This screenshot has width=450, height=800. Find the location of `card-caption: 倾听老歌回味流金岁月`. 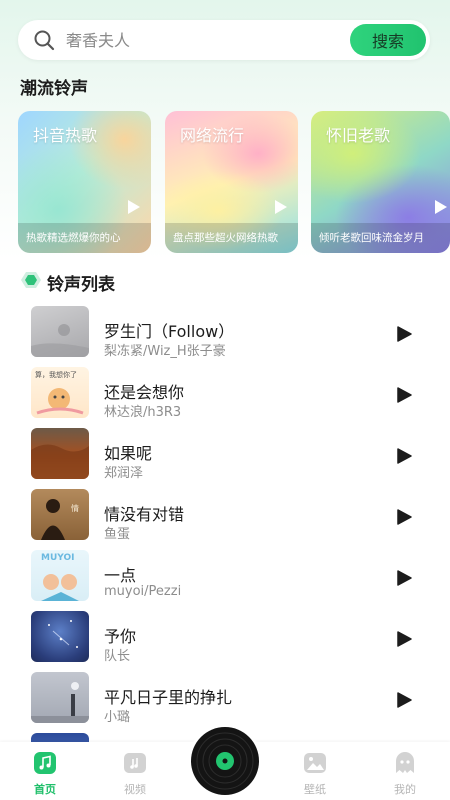

card-caption: 倾听老歌回味流金岁月 is located at coordinates (380, 238).